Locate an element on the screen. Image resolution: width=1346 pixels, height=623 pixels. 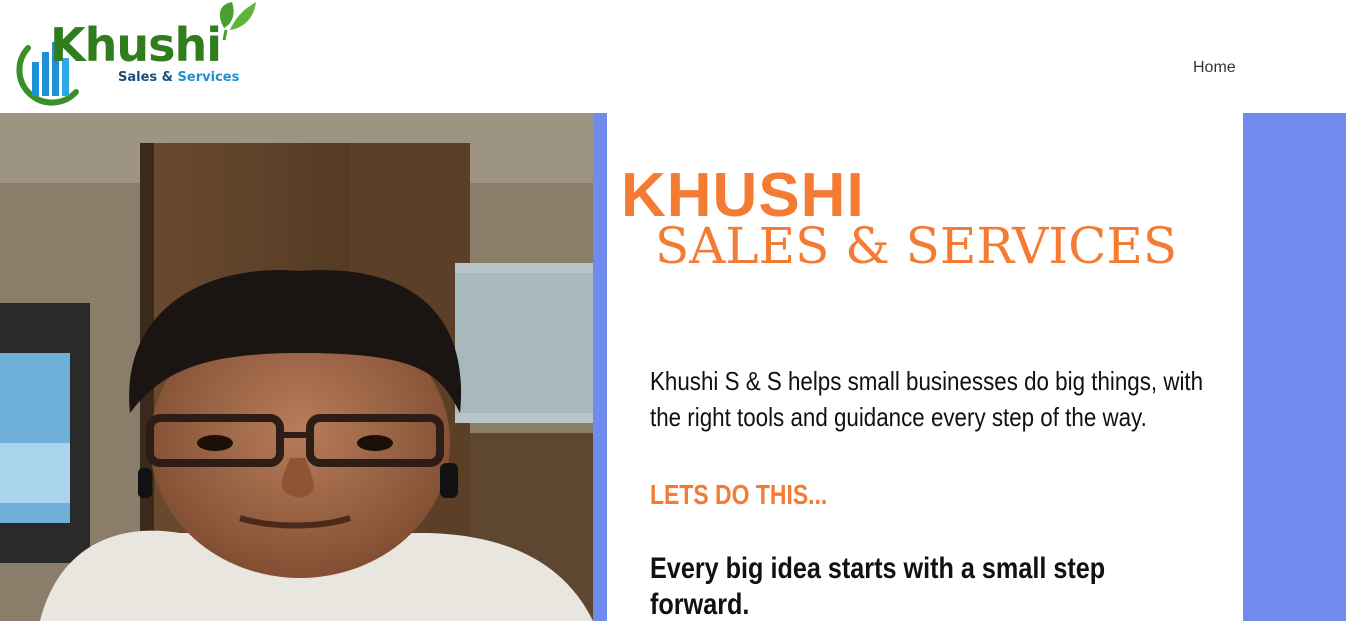
hero-subtitle: SALES & SERVICES is located at coordinates (916, 246).